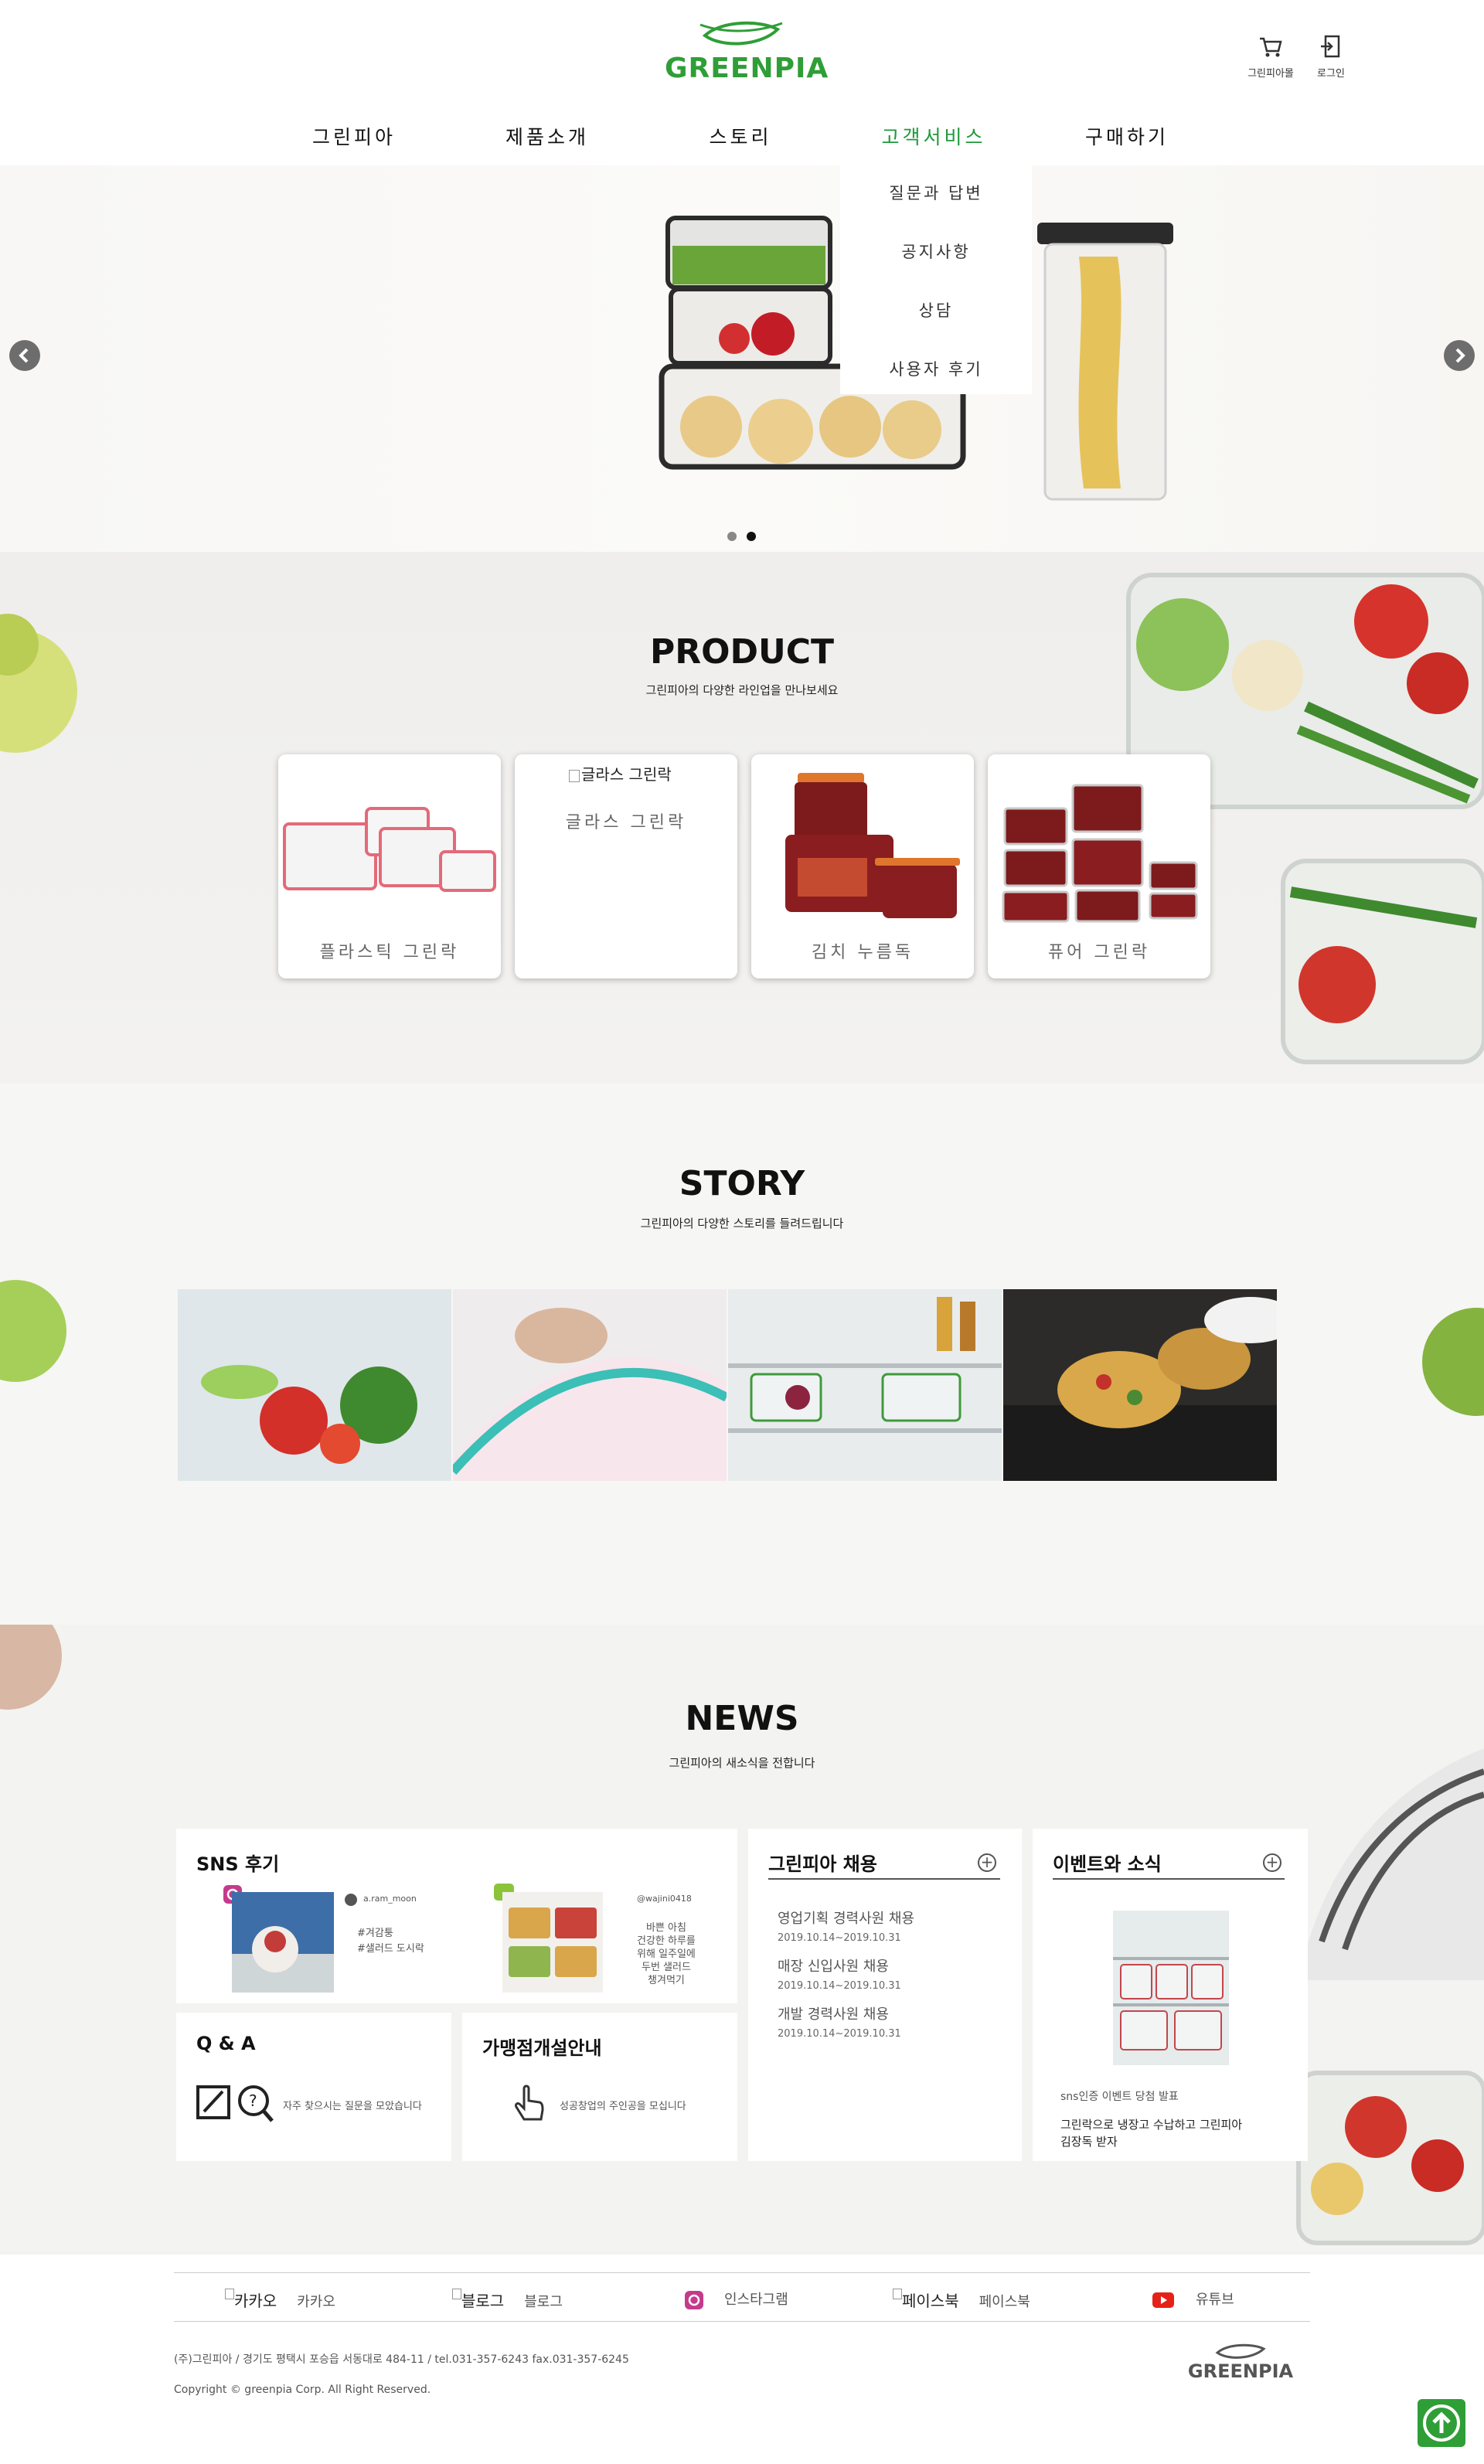  What do you see at coordinates (1193, 2299) in the screenshot?
I see `footer-link-youtube: 유튜브` at bounding box center [1193, 2299].